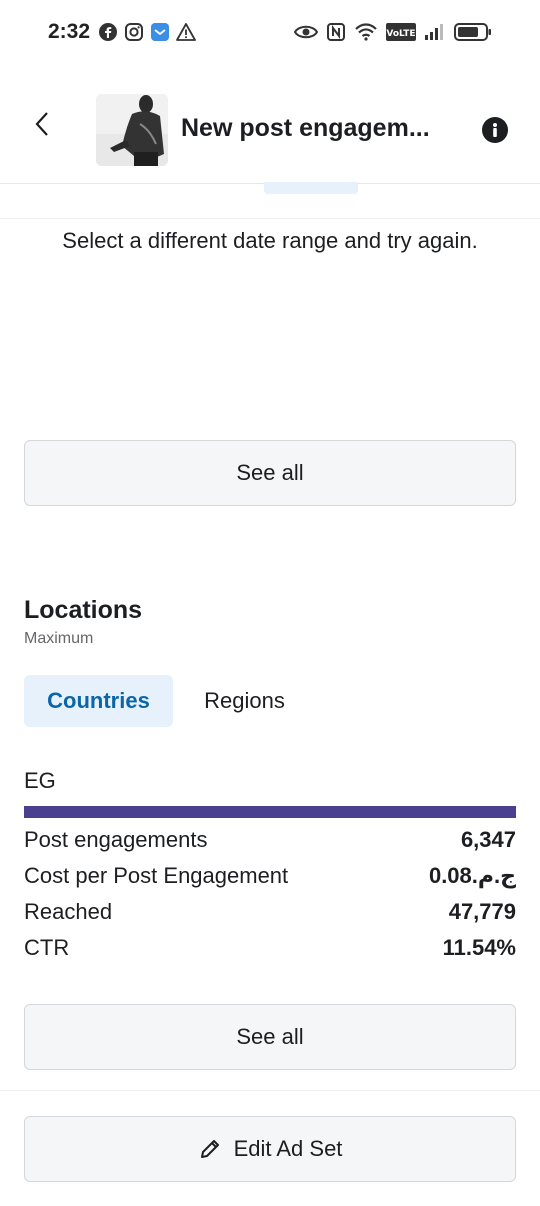 This screenshot has height=1206, width=540. What do you see at coordinates (186, 32) in the screenshot?
I see `warning-icon` at bounding box center [186, 32].